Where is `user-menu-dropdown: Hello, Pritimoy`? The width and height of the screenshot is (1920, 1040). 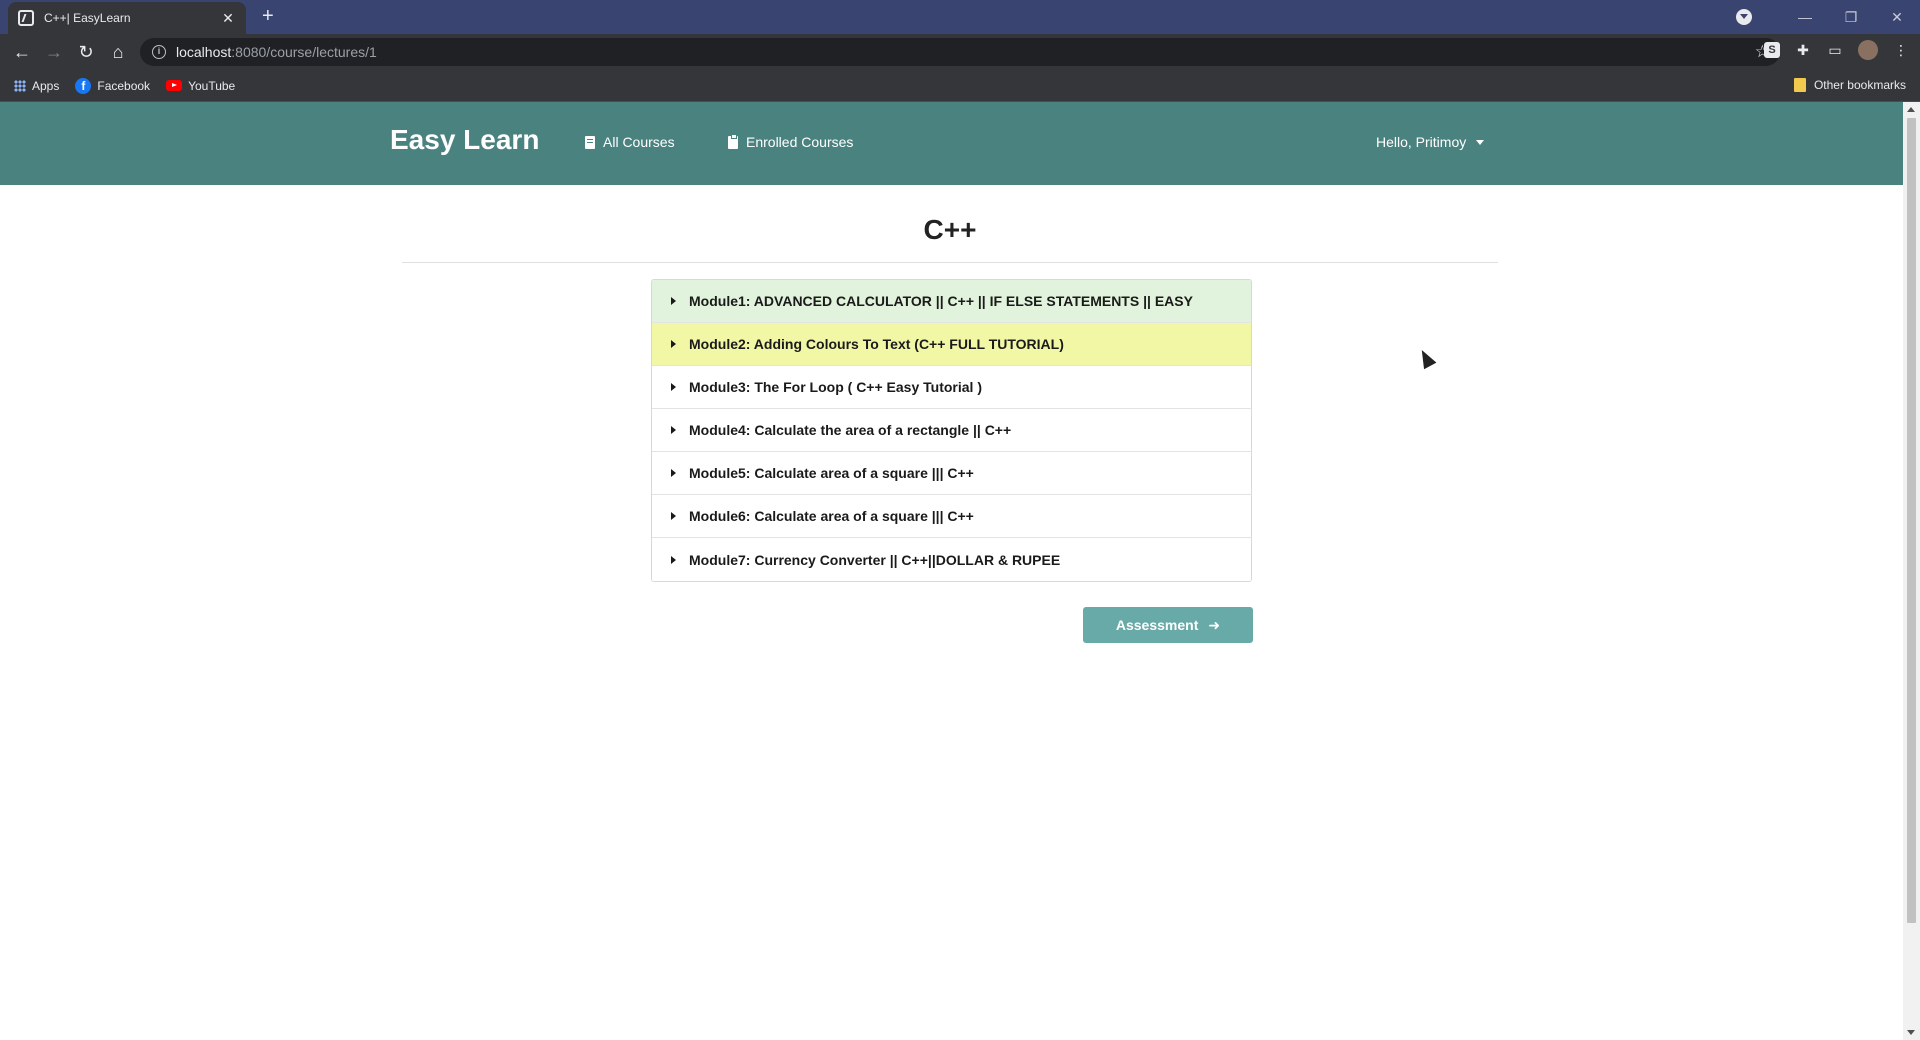
user-menu-dropdown: Hello, Pritimoy is located at coordinates (1430, 142).